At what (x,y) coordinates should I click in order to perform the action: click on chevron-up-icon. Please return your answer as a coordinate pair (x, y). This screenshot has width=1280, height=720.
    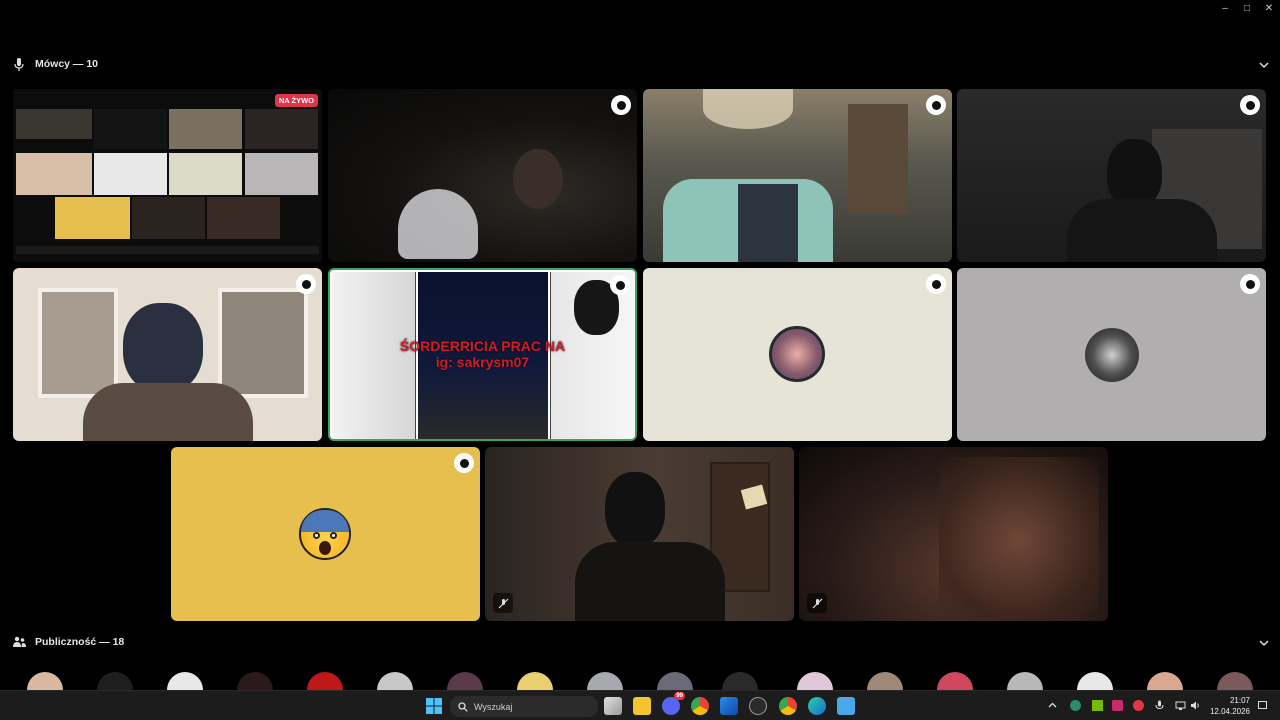
    Looking at the image, I should click on (1052, 705).